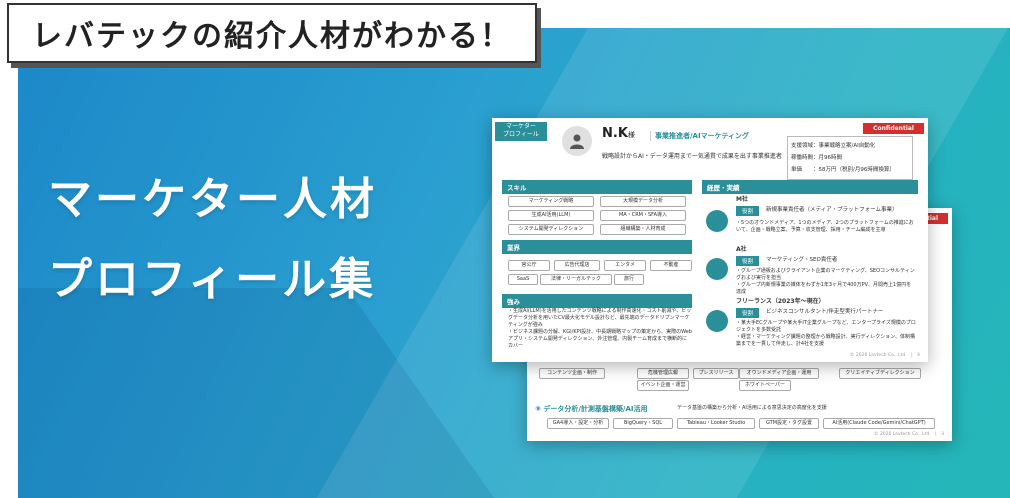 The image size is (1010, 498). I want to click on pill: ホワイトペーパー, so click(765, 385).